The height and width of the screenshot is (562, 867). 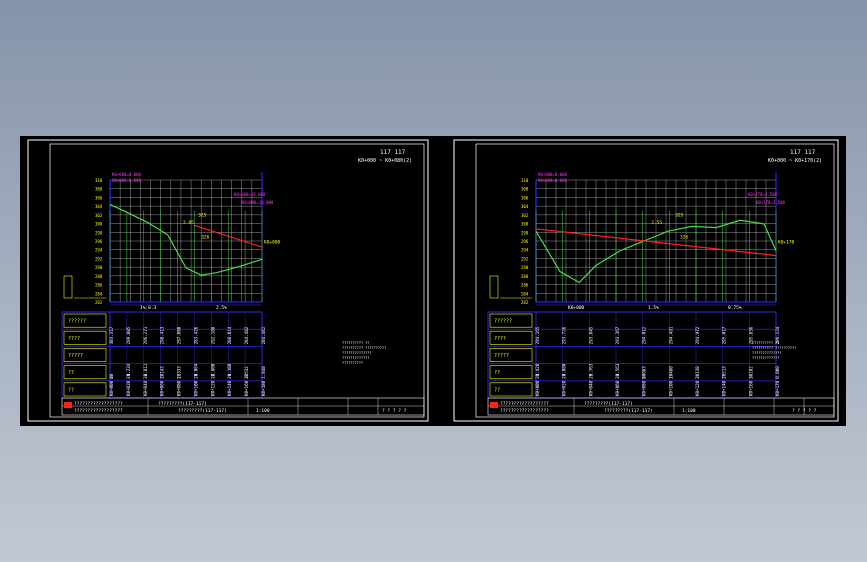 What do you see at coordinates (162, 388) in the screenshot?
I see `table-cell: K0+060` at bounding box center [162, 388].